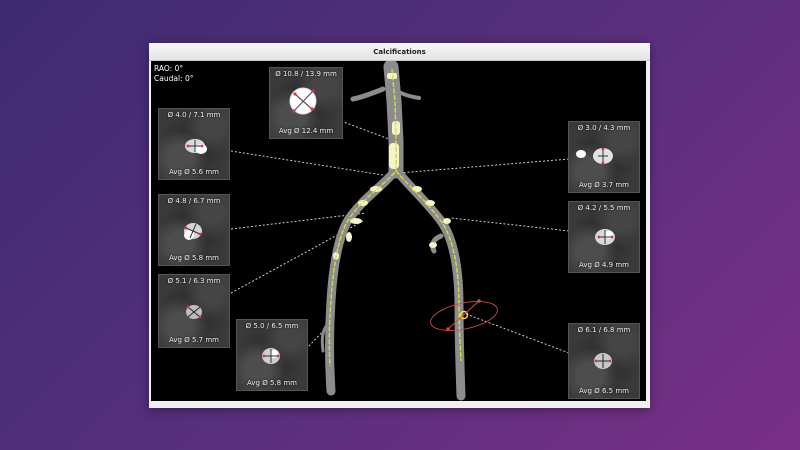  What do you see at coordinates (194, 230) in the screenshot?
I see `cross-section-thumbnail: Ø 4.8 / 6.7 mm Avg Ø 5.8 mm` at bounding box center [194, 230].